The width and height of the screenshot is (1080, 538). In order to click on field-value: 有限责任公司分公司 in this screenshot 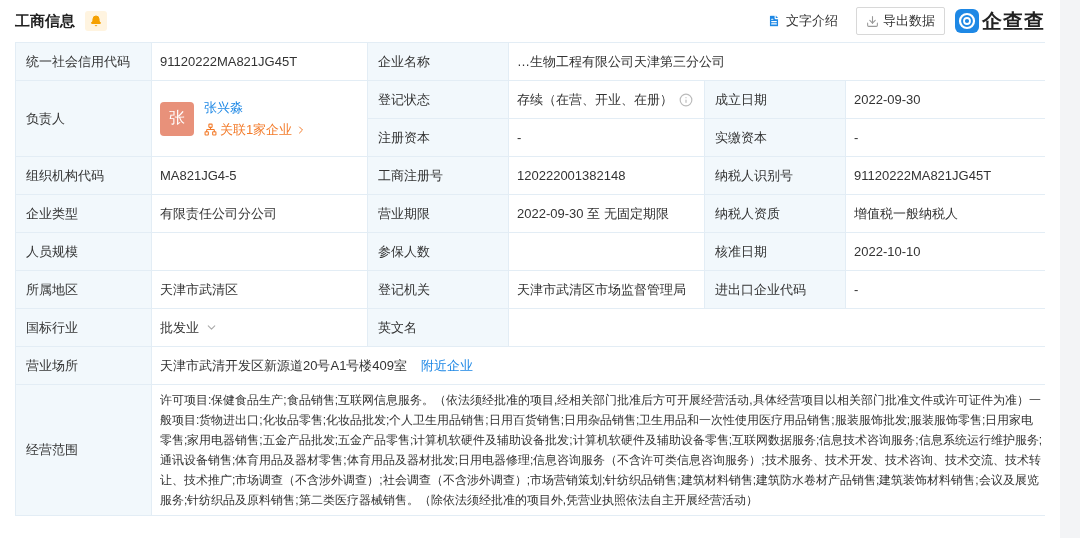, I will do `click(218, 213)`.